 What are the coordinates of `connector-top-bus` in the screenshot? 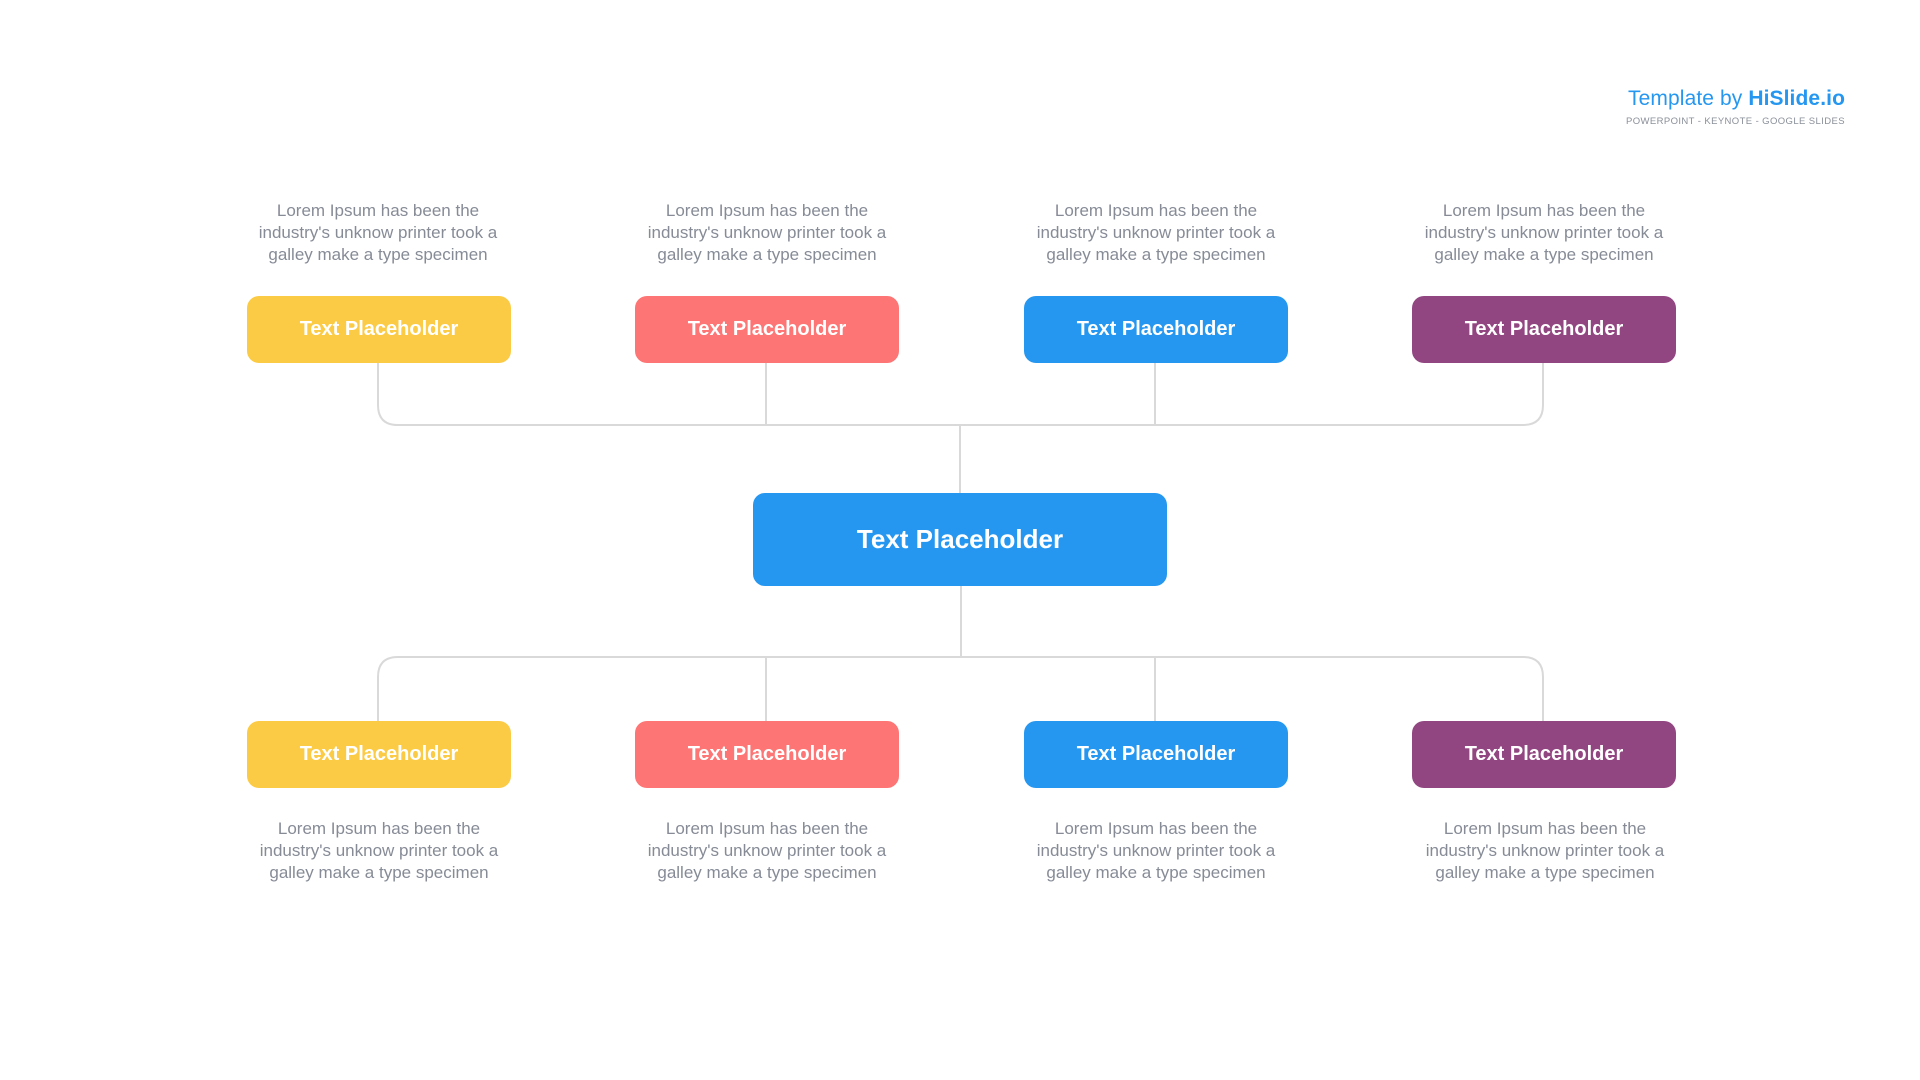 It's located at (960, 394).